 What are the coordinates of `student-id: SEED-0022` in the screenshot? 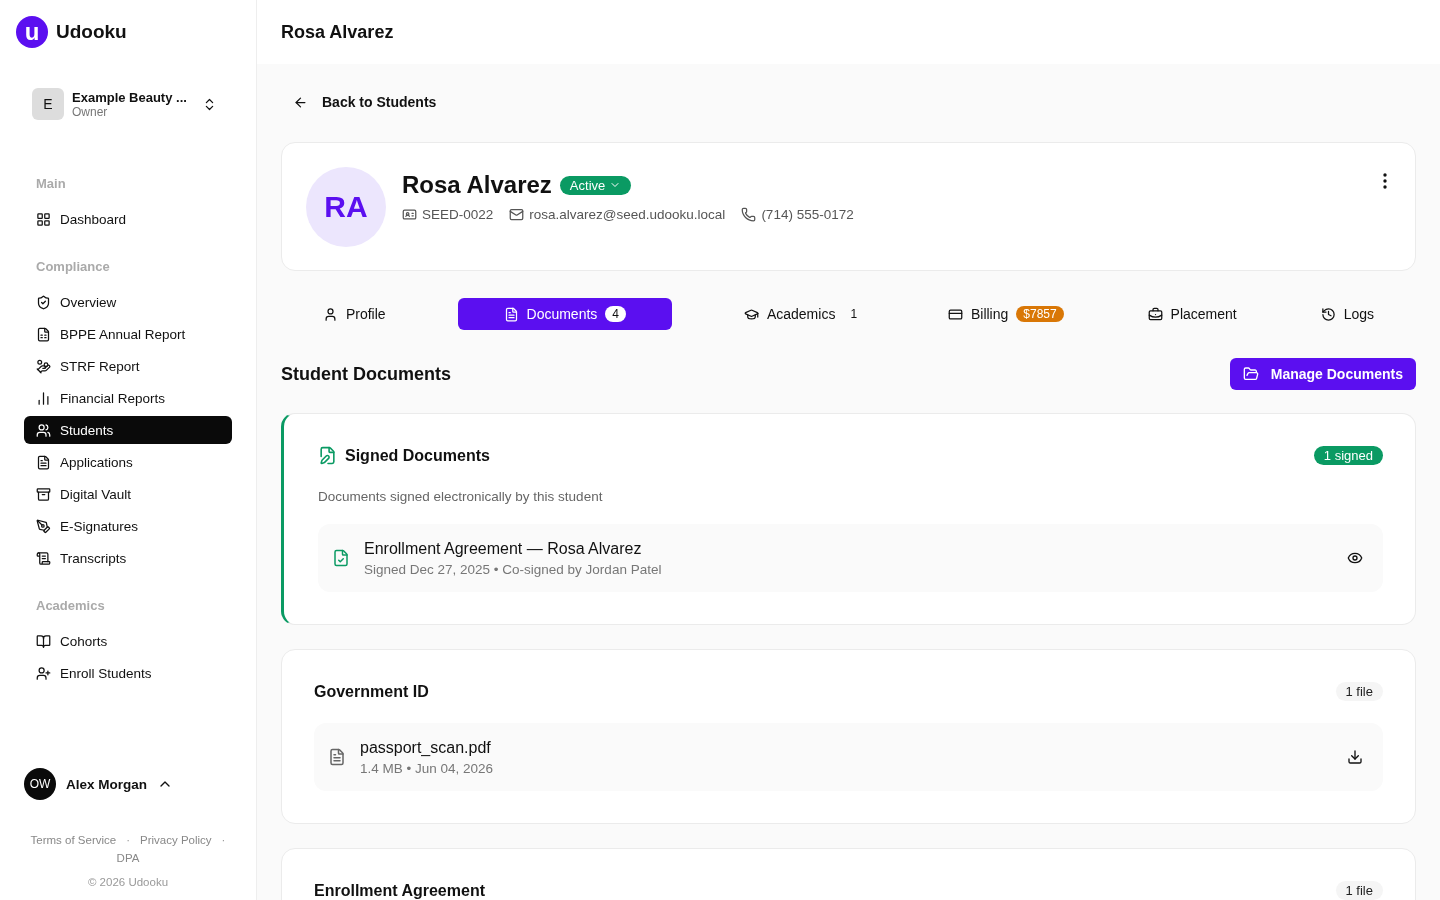 It's located at (458, 214).